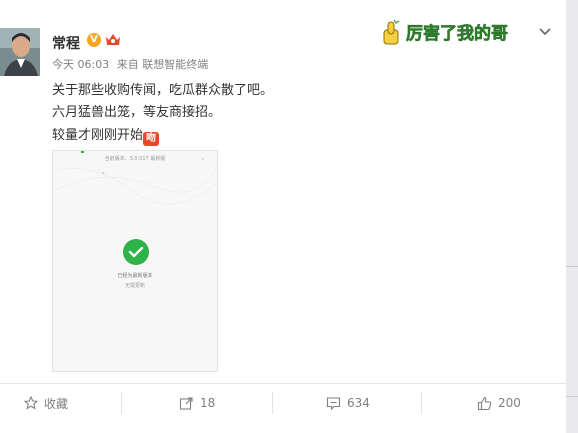  I want to click on card-sticker: 厉害了我的哥, so click(453, 31).